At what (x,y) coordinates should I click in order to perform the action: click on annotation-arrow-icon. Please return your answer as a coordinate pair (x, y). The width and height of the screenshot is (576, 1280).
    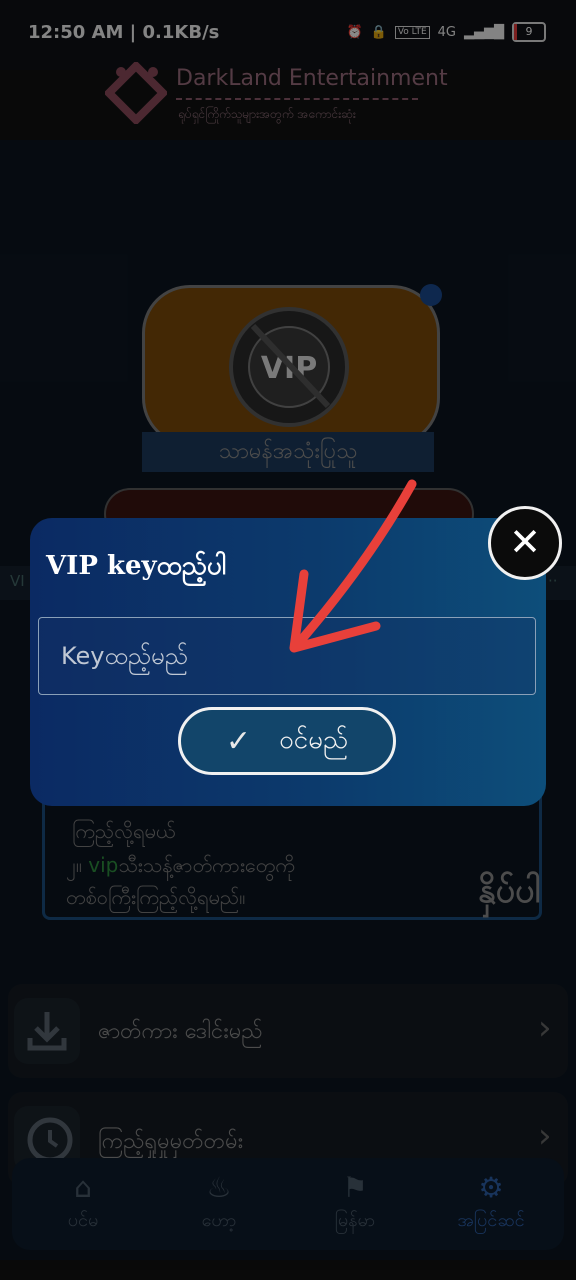
    Looking at the image, I should click on (353, 566).